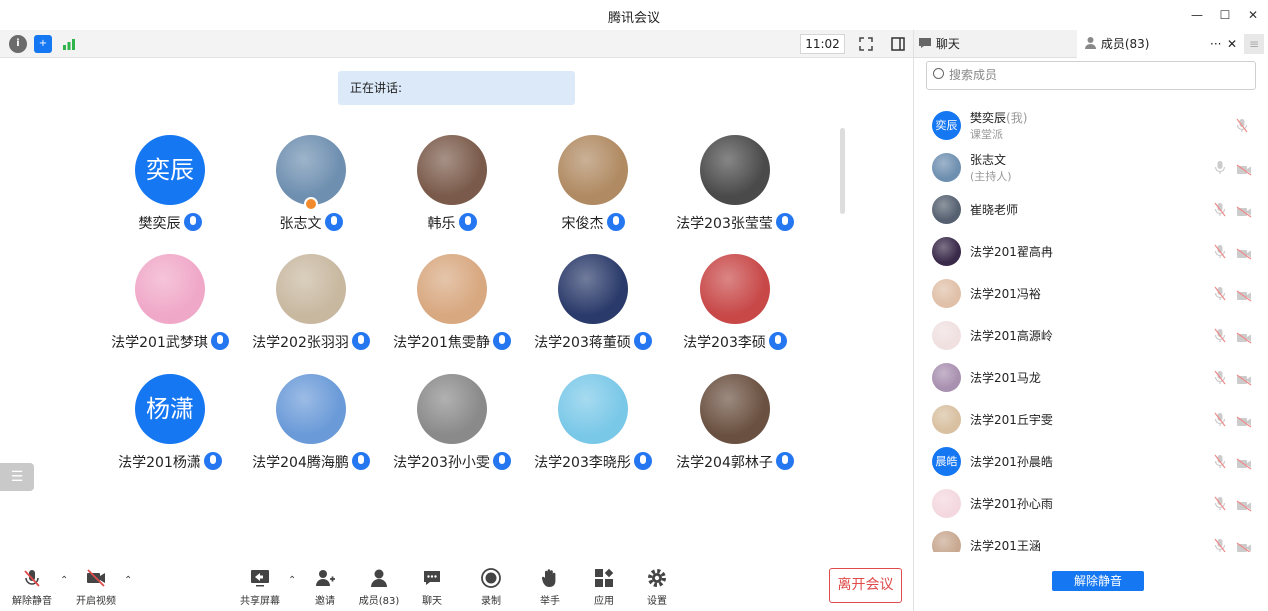  Describe the element at coordinates (593, 190) in the screenshot. I see `participant-tile: 宋俊杰` at that location.